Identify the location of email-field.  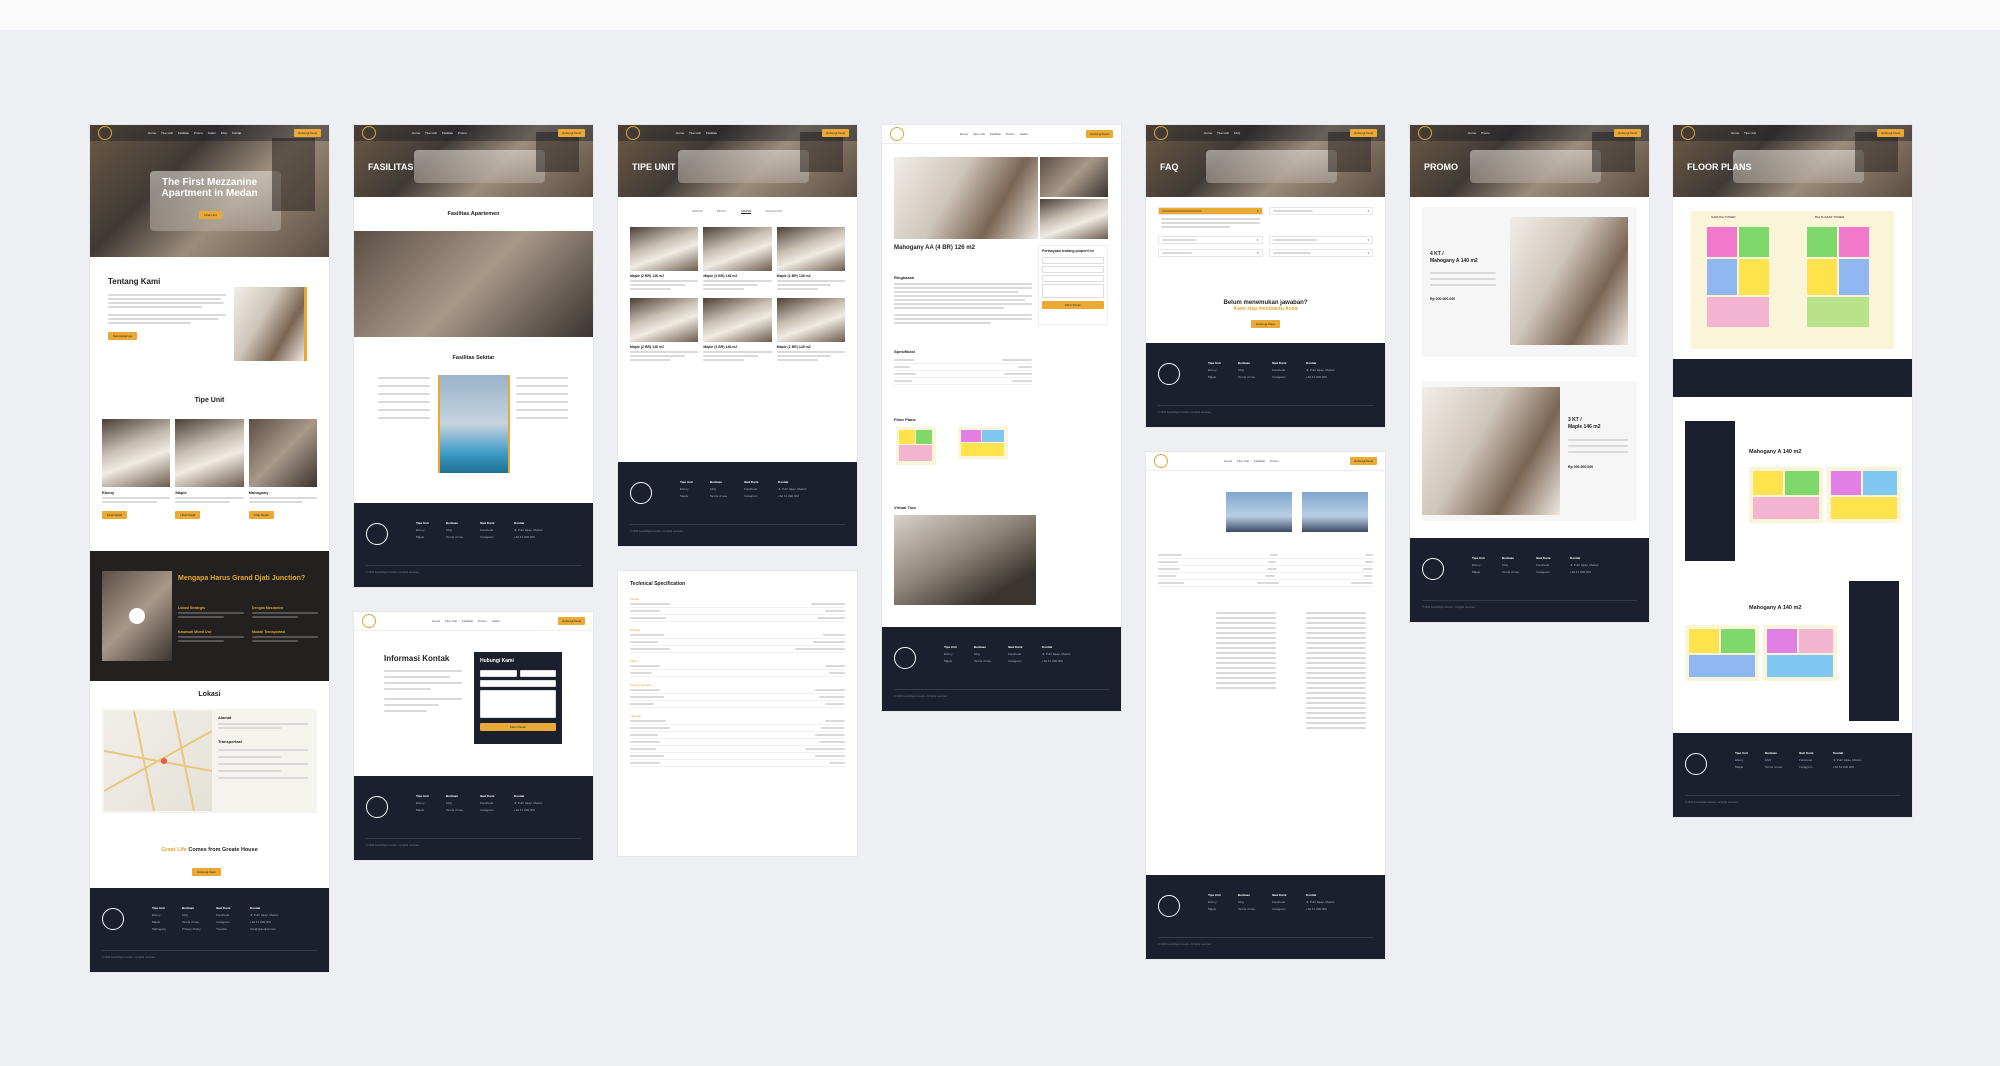
(1073, 269).